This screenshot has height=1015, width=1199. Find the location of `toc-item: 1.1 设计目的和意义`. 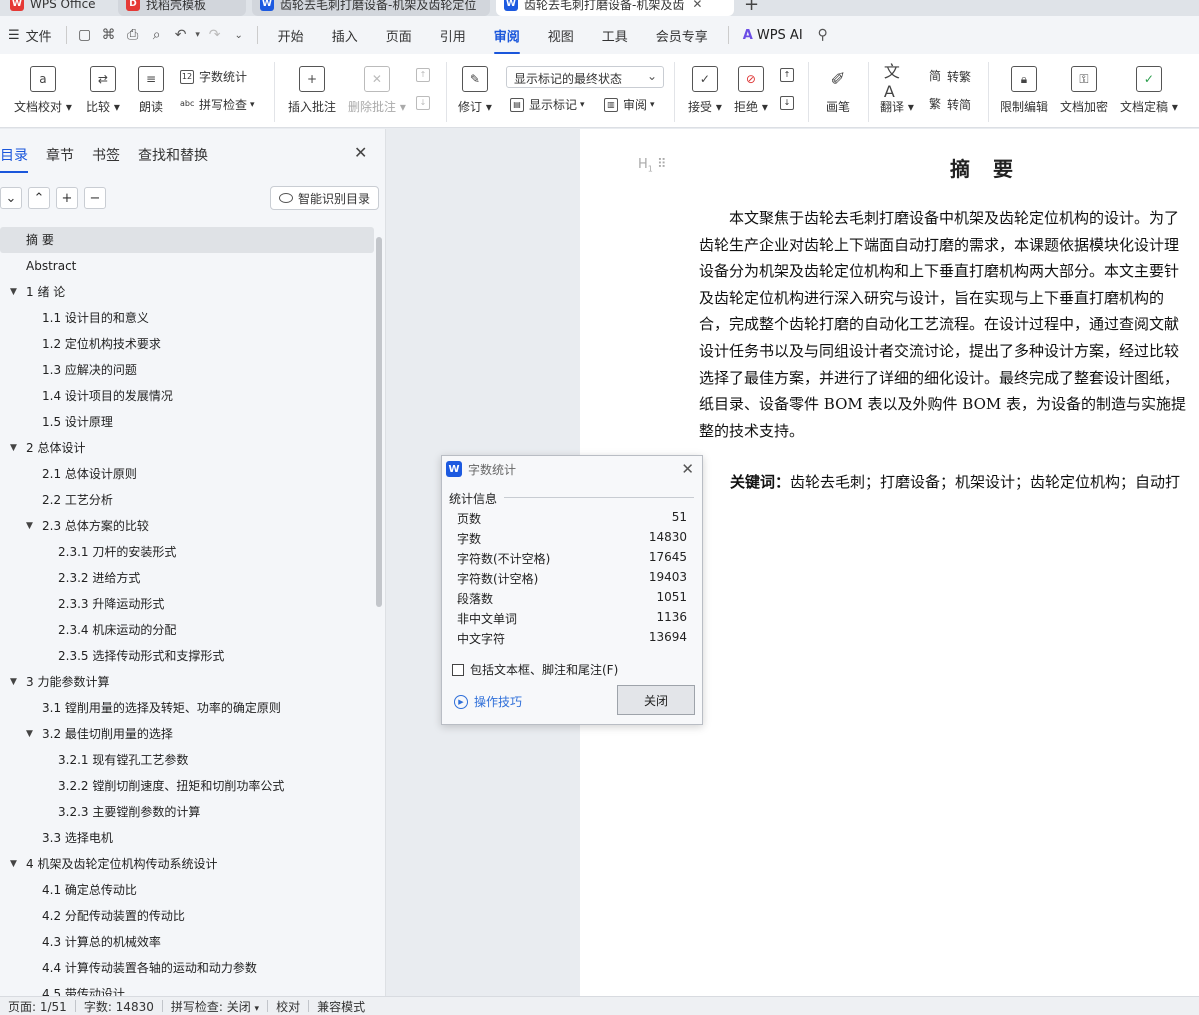

toc-item: 1.1 设计目的和意义 is located at coordinates (187, 318).